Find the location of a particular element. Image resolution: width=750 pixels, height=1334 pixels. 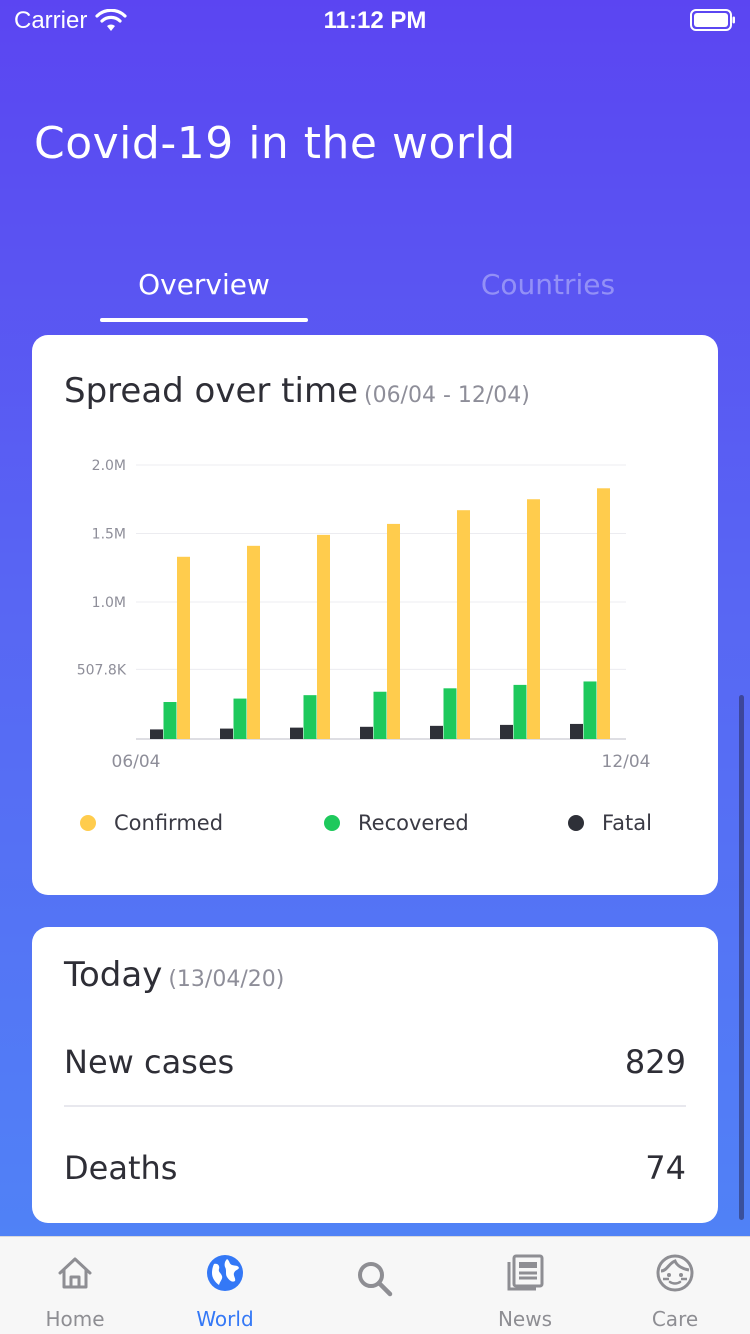

care-icon is located at coordinates (675, 1273).